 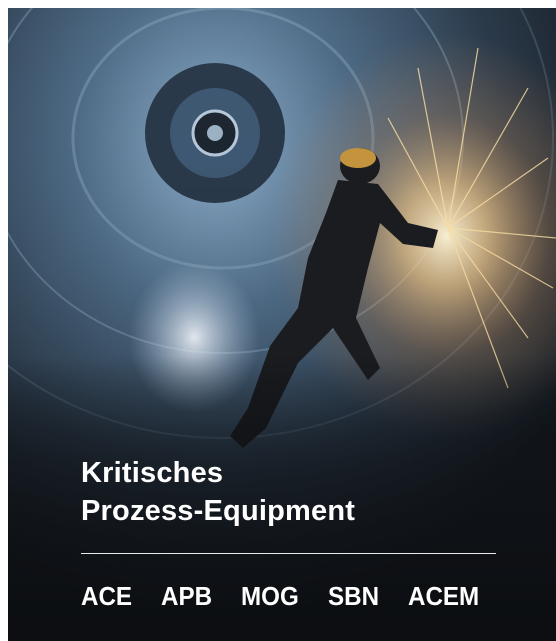 What do you see at coordinates (353, 596) in the screenshot?
I see `brand-sbn: SBN` at bounding box center [353, 596].